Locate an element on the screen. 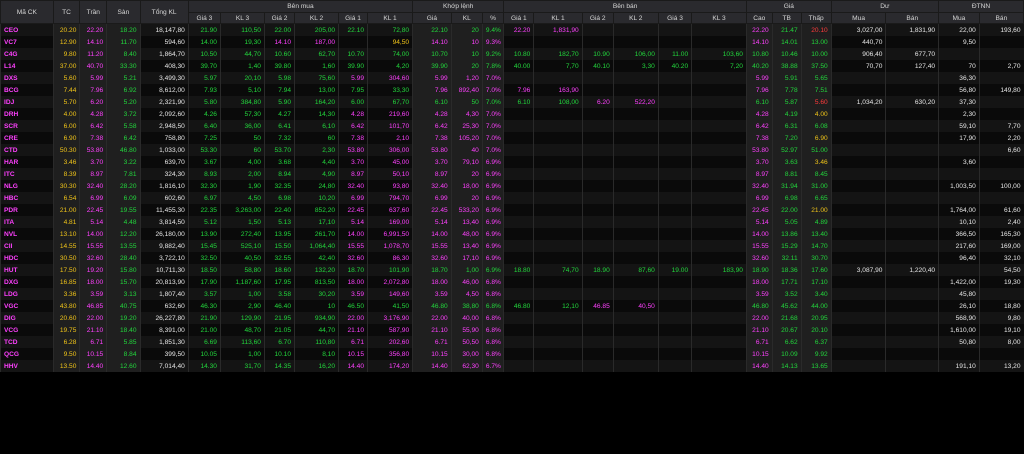  cell-match-vol: 79,10 is located at coordinates (466, 162).